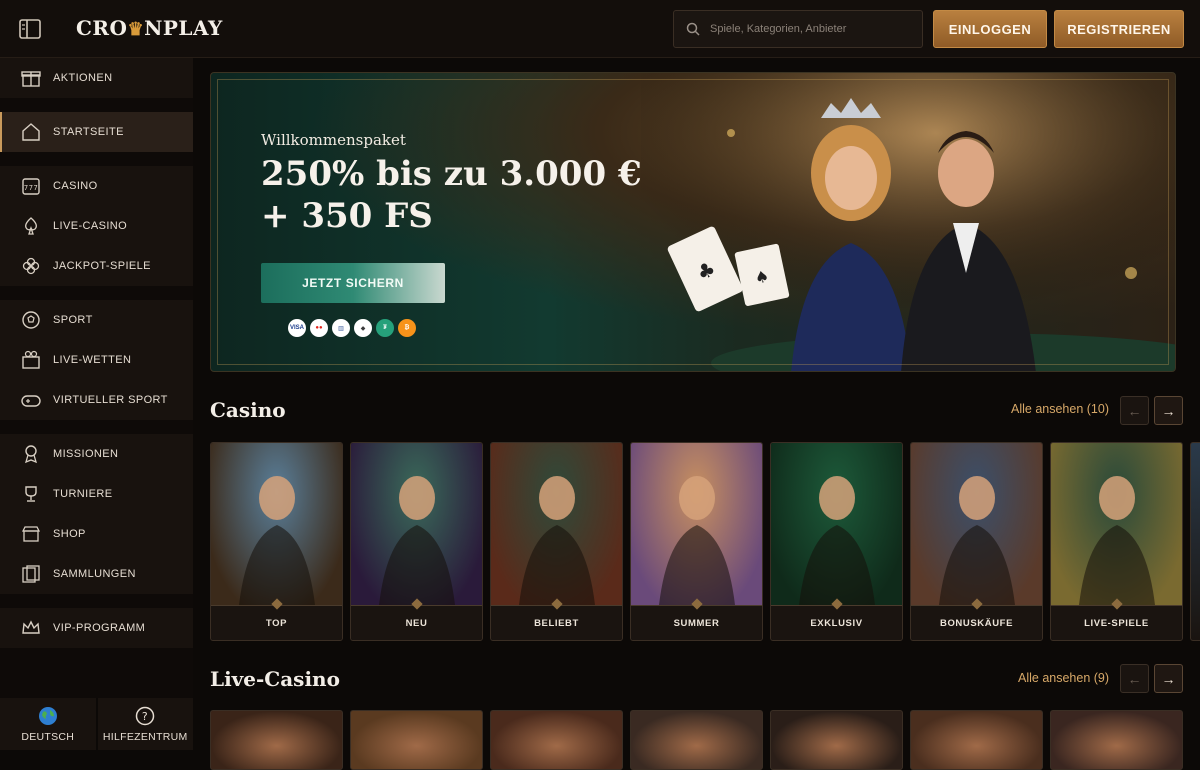  I want to click on casino-prev-arrow-icon: ←, so click(1134, 410).